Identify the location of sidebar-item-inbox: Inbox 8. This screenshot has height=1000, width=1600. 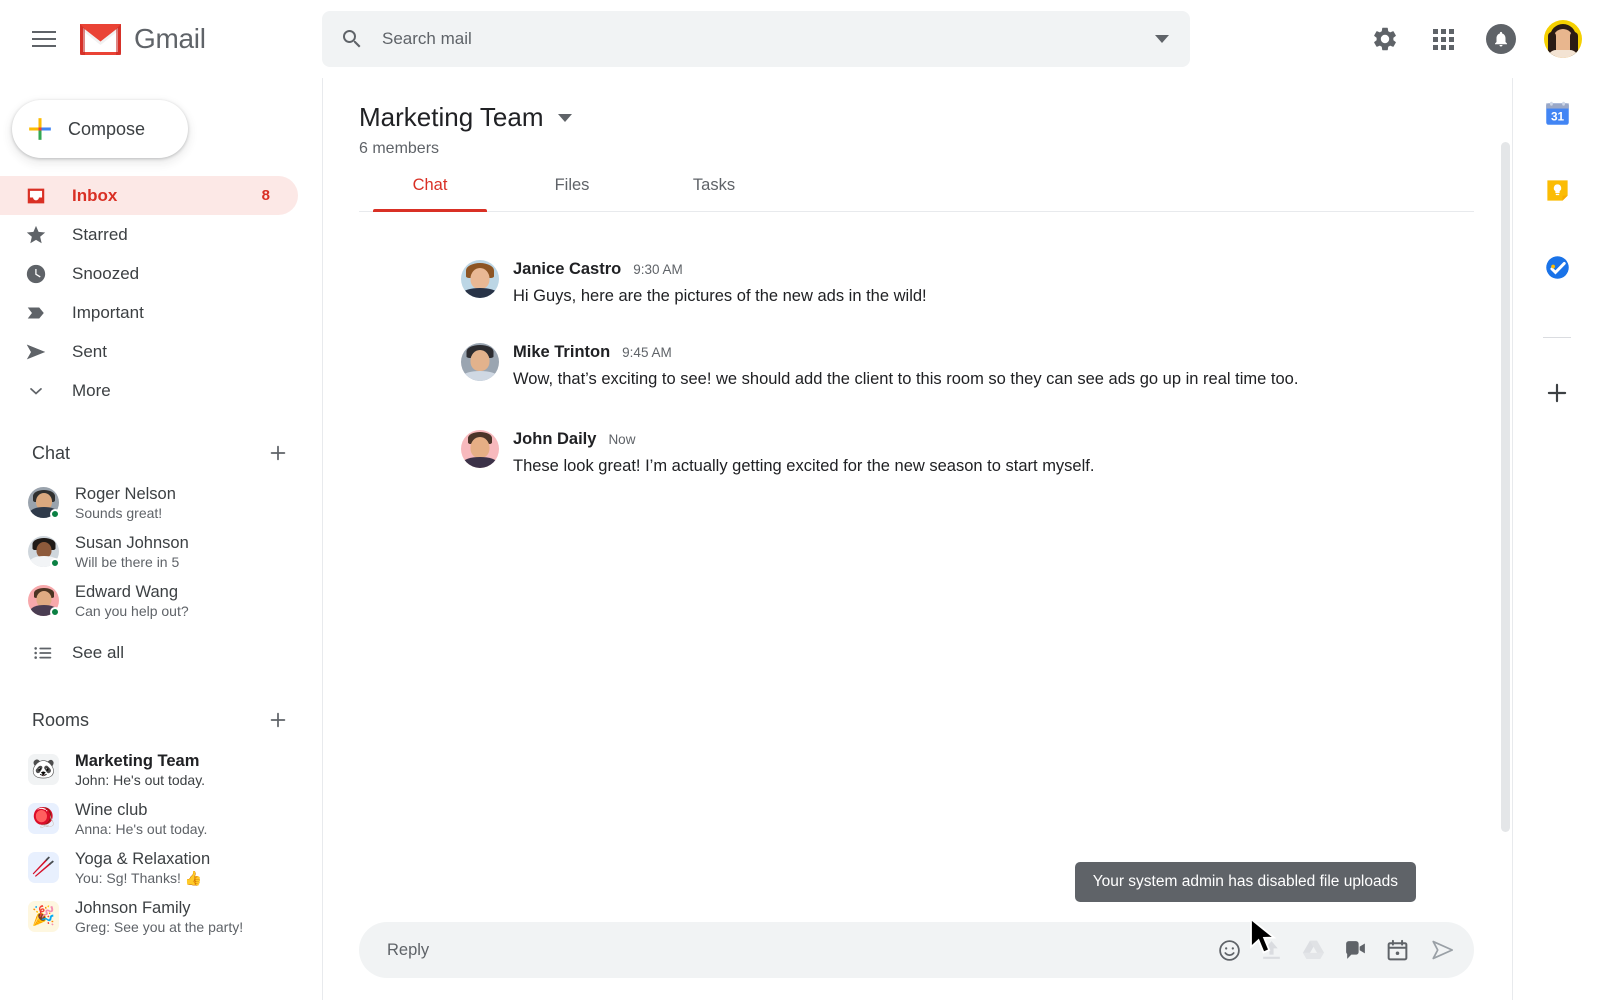
(149, 195).